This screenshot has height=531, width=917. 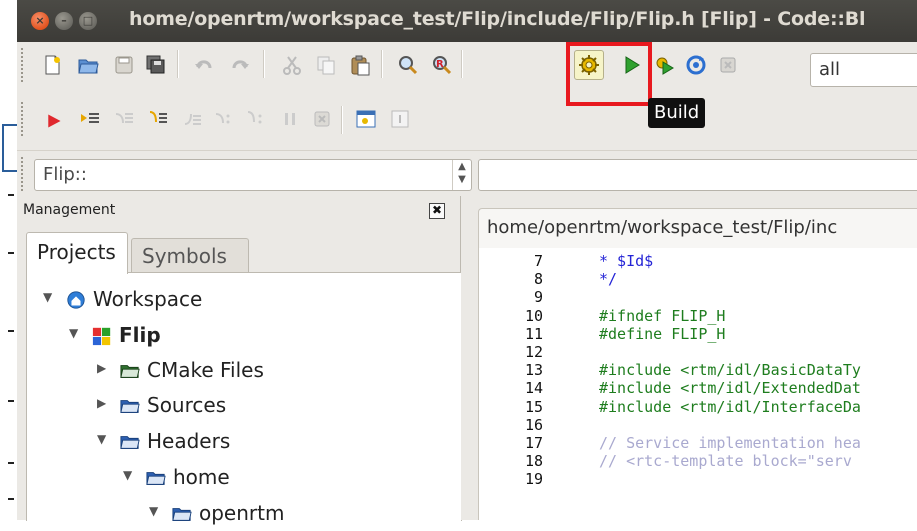 I want to click on background-window-edge, so click(x=9, y=260).